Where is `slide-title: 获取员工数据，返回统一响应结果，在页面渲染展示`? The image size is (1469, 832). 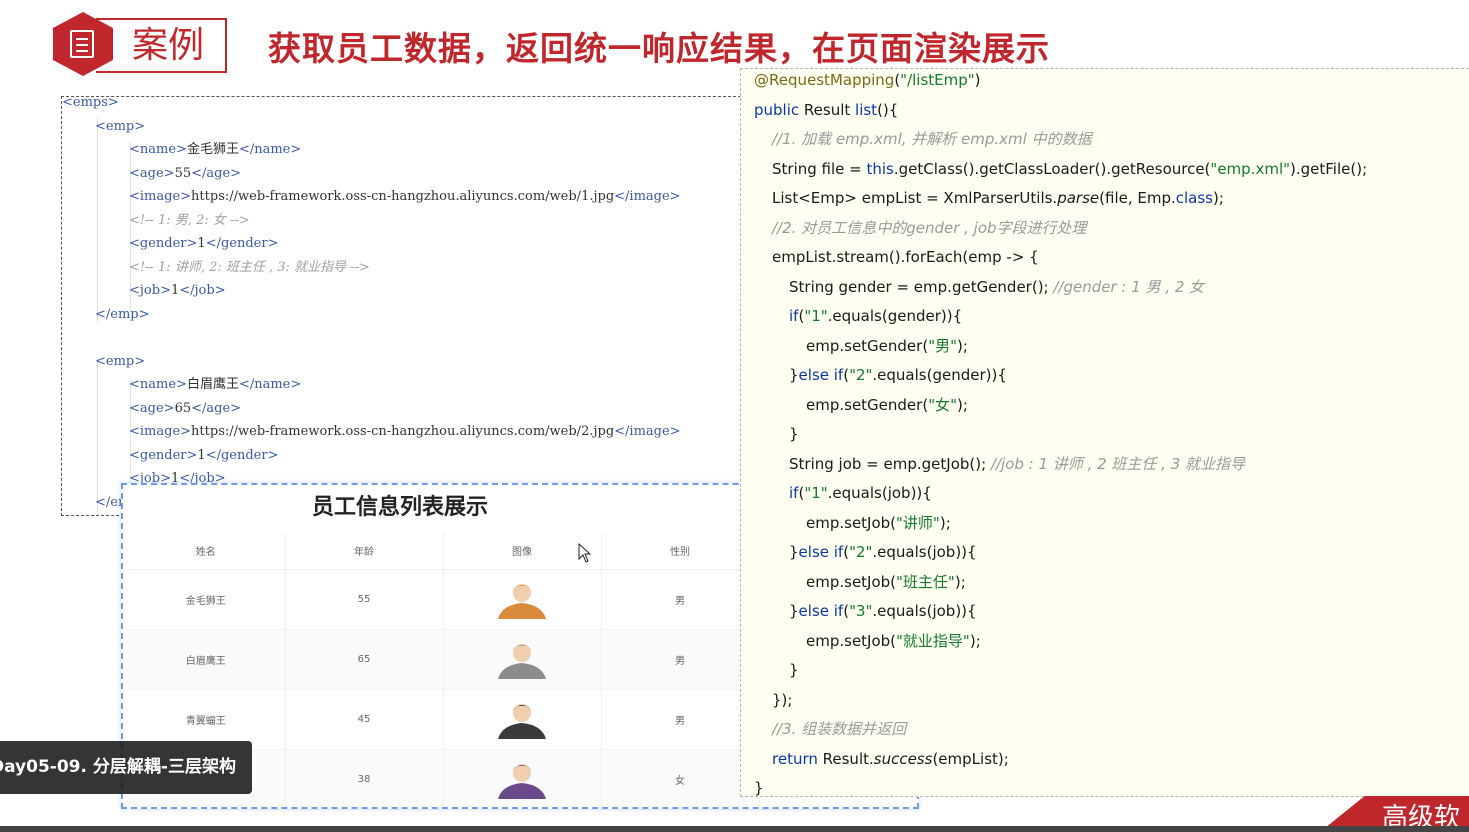 slide-title: 获取员工数据，返回统一响应结果，在页面渲染展示 is located at coordinates (659, 48).